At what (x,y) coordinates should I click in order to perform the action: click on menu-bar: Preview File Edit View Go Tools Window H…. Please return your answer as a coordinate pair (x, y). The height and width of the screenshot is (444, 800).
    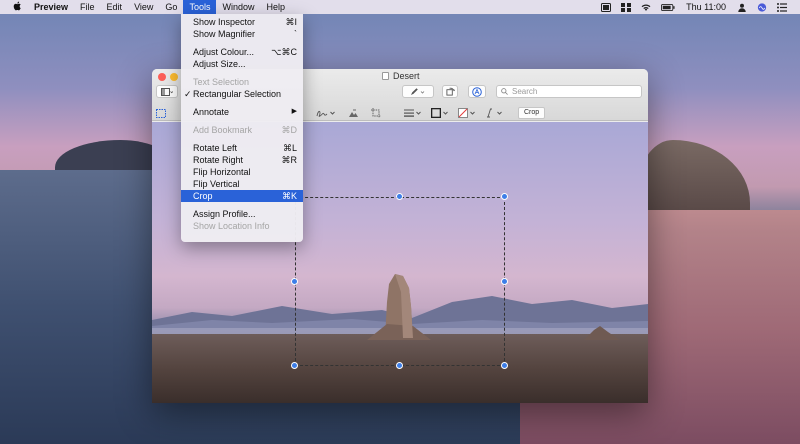
    Looking at the image, I should click on (400, 7).